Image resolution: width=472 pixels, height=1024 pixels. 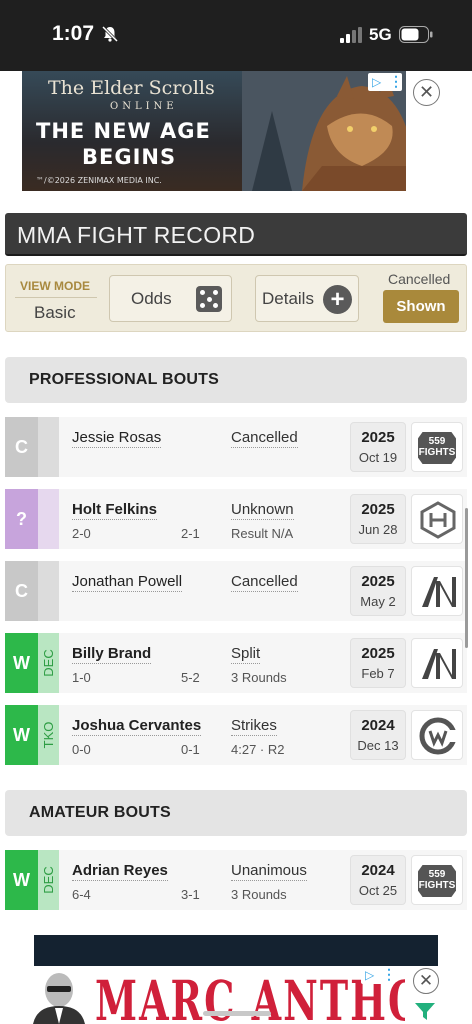 What do you see at coordinates (120, 871) in the screenshot?
I see `opponent-name: Adrian Reyes` at bounding box center [120, 871].